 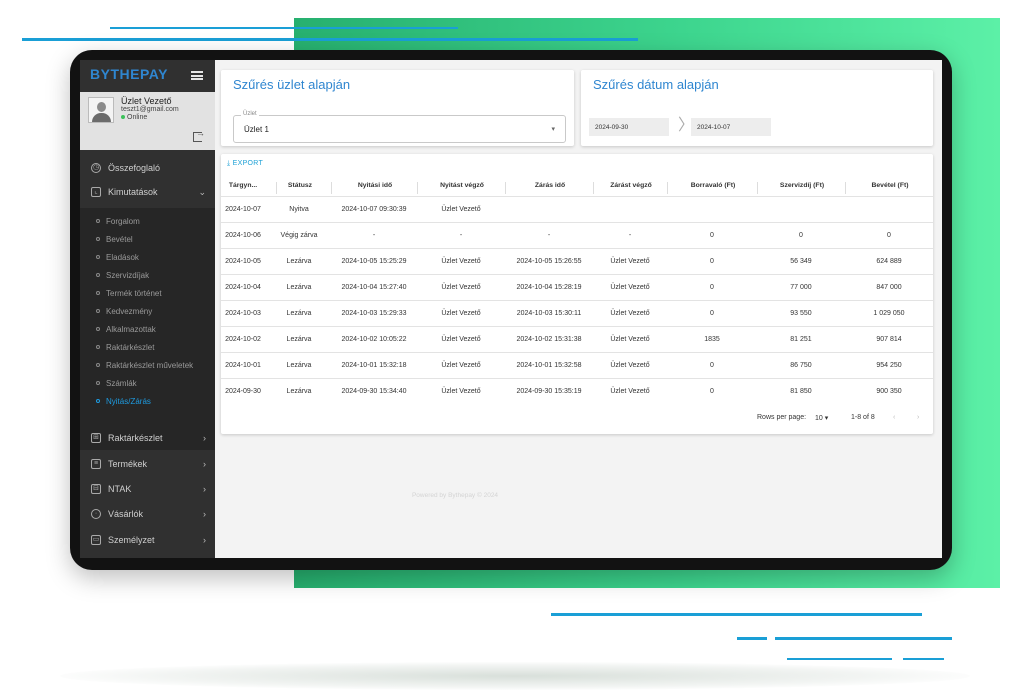 What do you see at coordinates (243, 209) in the screenshot?
I see `table-cell: 2024-10-07` at bounding box center [243, 209].